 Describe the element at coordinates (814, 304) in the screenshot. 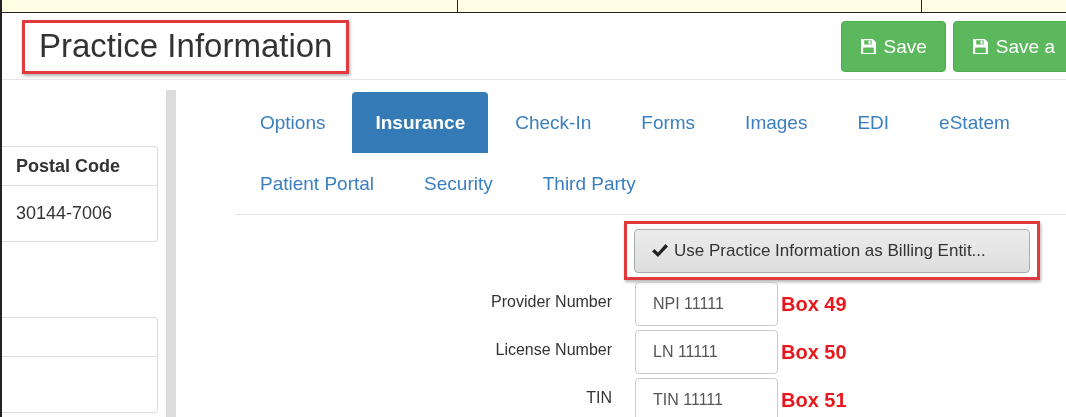

I see `annotation-note: Box 49` at that location.